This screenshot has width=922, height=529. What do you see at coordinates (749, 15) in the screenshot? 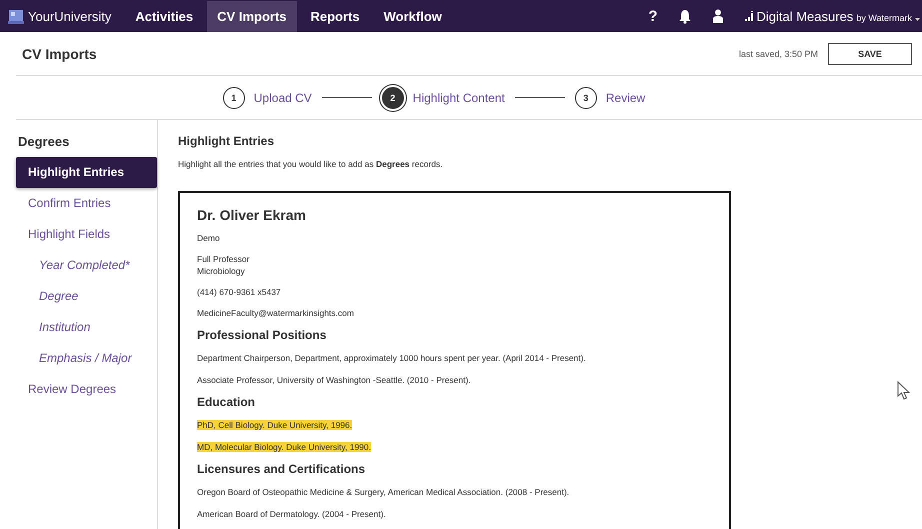
I see `bars-logo-icon` at bounding box center [749, 15].